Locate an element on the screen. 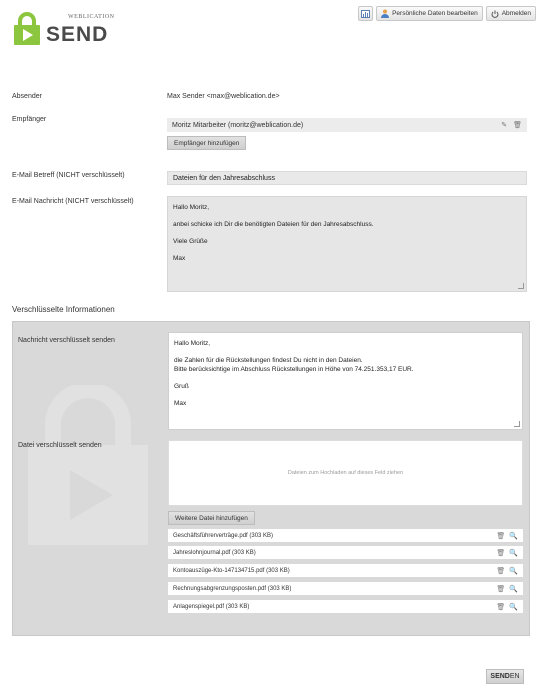  message-label: E-Mail Nachricht (NICHT verschlüsselt) is located at coordinates (73, 201).